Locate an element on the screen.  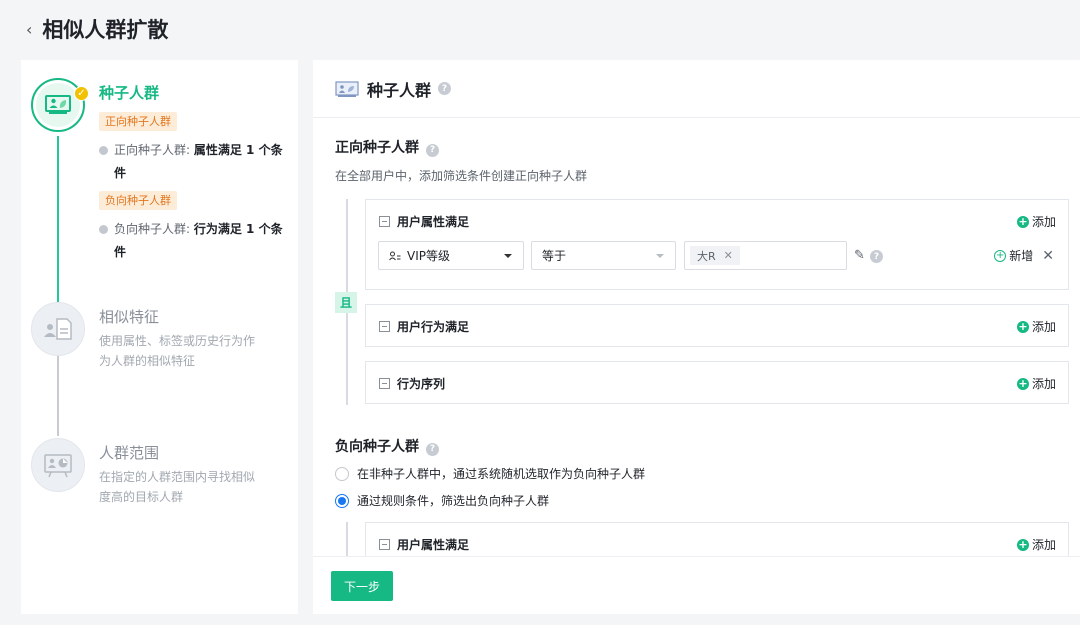
positive-seed-section: 正向种子人群? is located at coordinates (387, 147).